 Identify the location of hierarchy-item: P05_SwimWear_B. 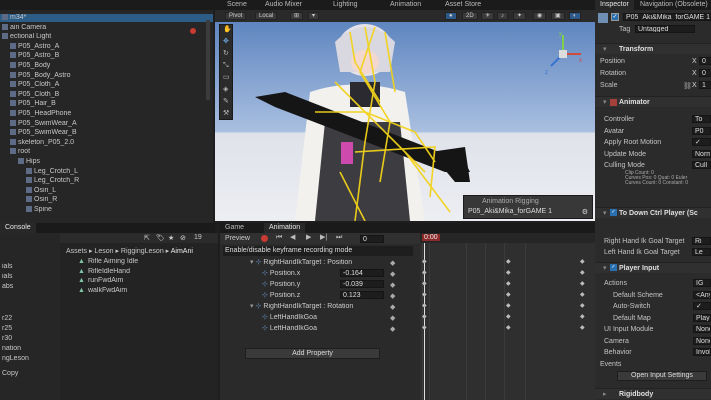
(106, 133).